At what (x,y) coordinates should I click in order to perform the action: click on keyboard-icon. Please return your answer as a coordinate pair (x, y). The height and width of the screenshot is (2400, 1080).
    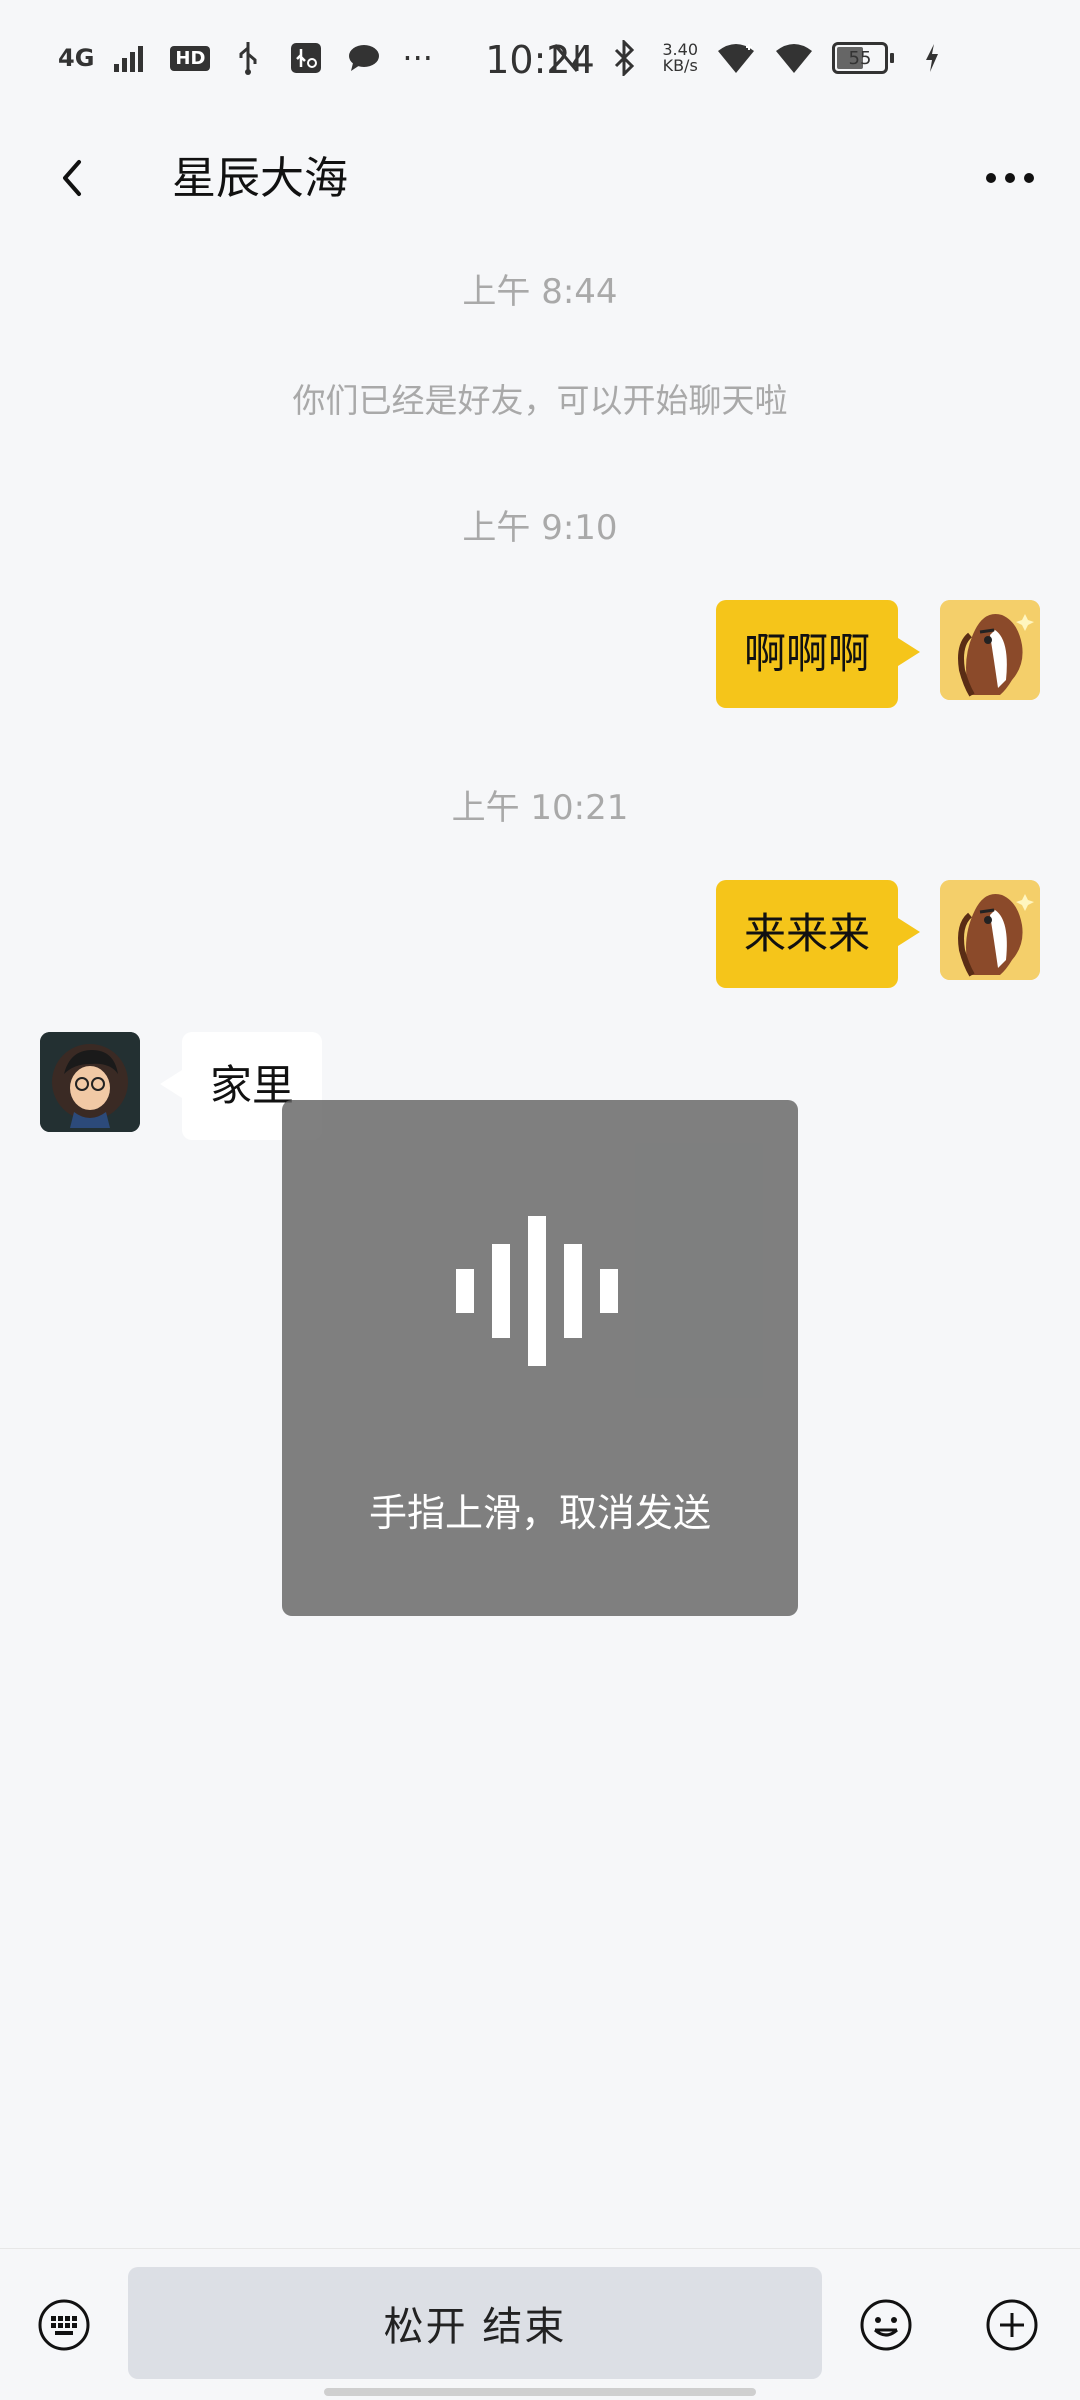
    Looking at the image, I should click on (64, 2325).